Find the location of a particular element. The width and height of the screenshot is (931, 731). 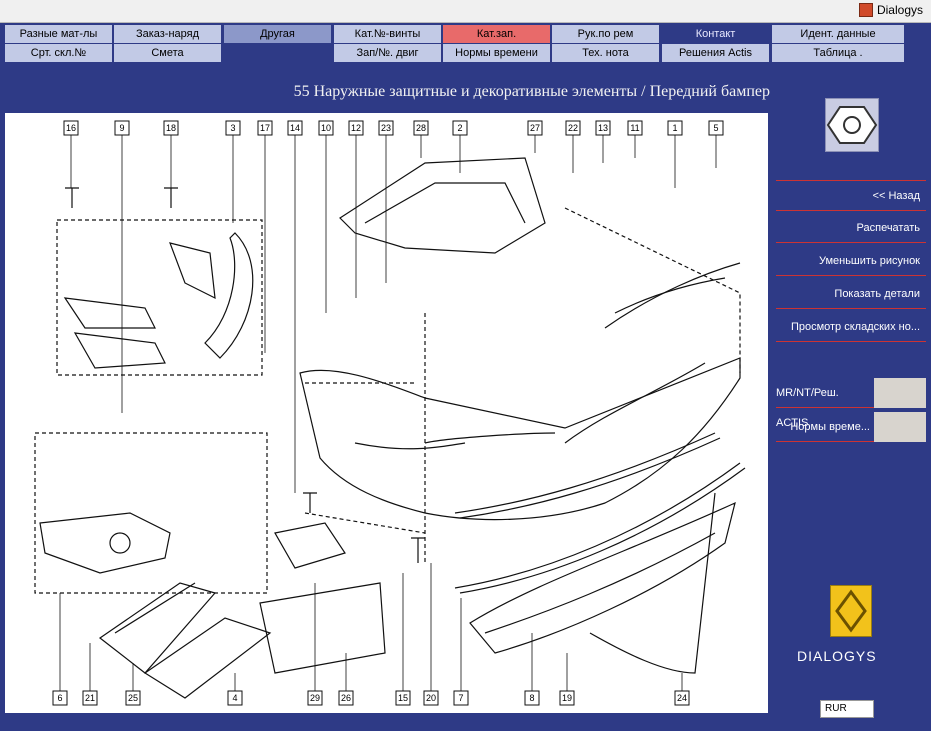

callout-number: 19 is located at coordinates (567, 698).